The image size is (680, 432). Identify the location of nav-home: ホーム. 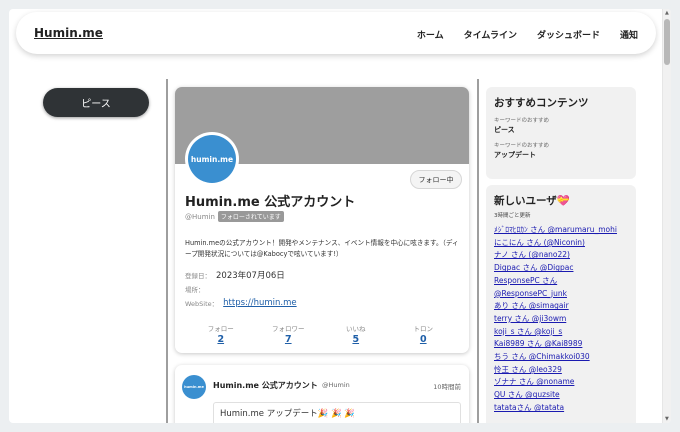
(430, 34).